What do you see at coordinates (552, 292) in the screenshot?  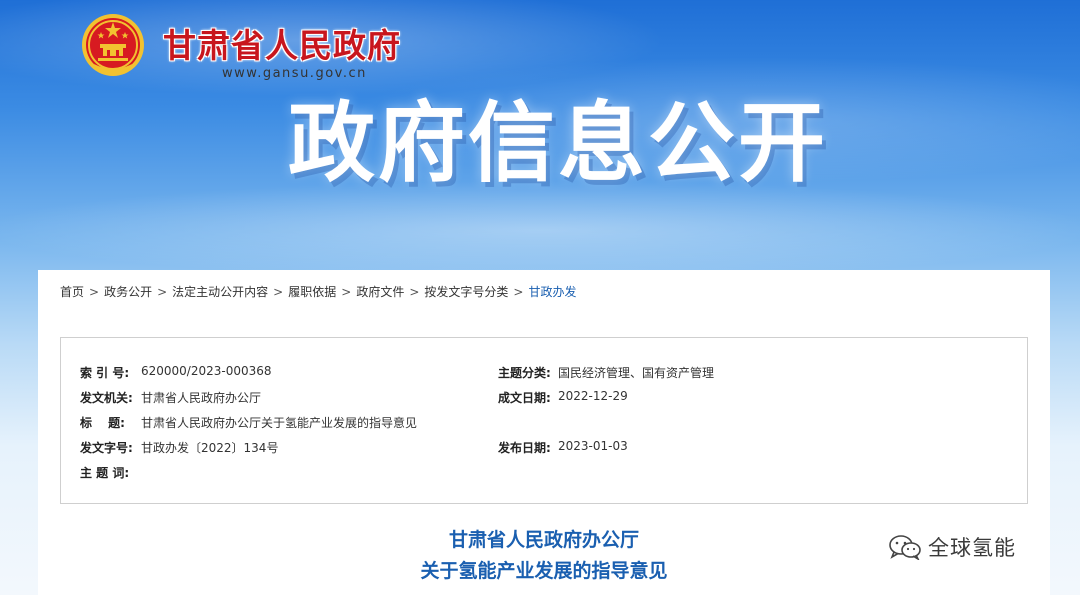 I see `breadcrumb-item-current: 甘政办发` at bounding box center [552, 292].